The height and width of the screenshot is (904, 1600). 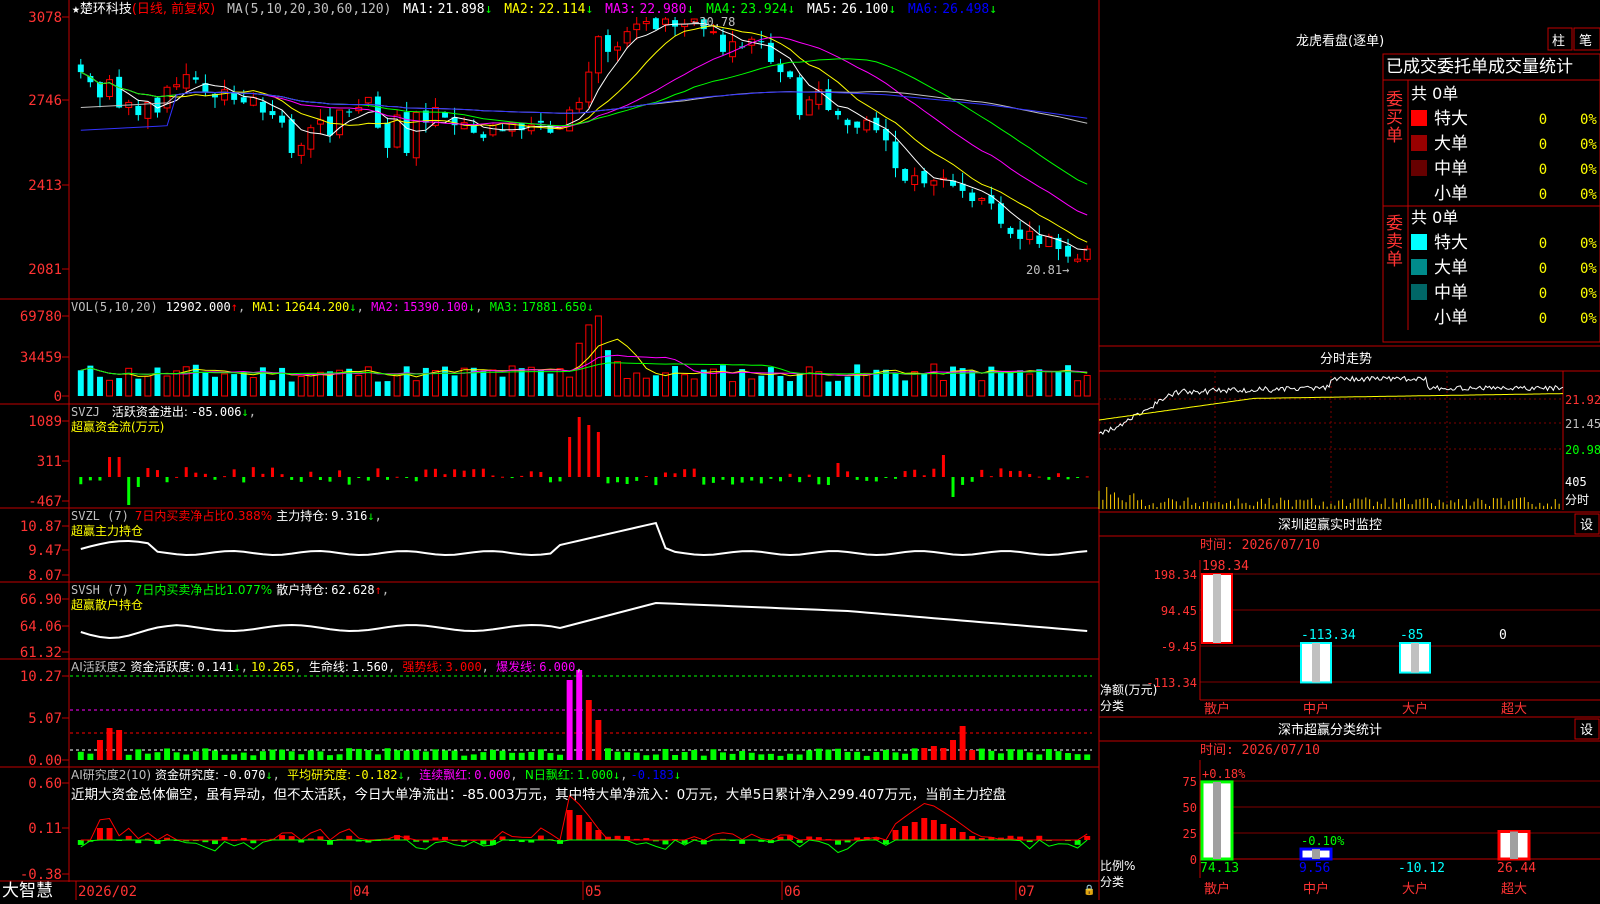 I want to click on cls-bar-value-1: 9.56, so click(x=1314, y=868).